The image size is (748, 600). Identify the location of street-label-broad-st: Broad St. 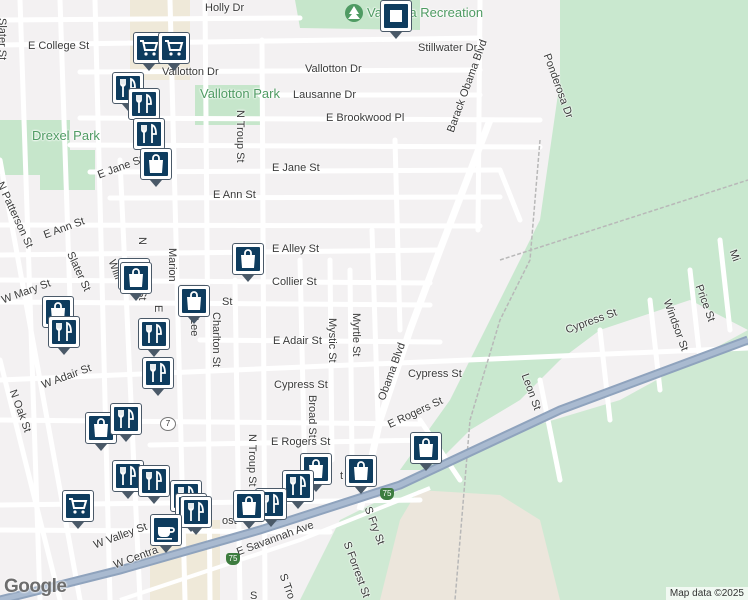
(312, 416).